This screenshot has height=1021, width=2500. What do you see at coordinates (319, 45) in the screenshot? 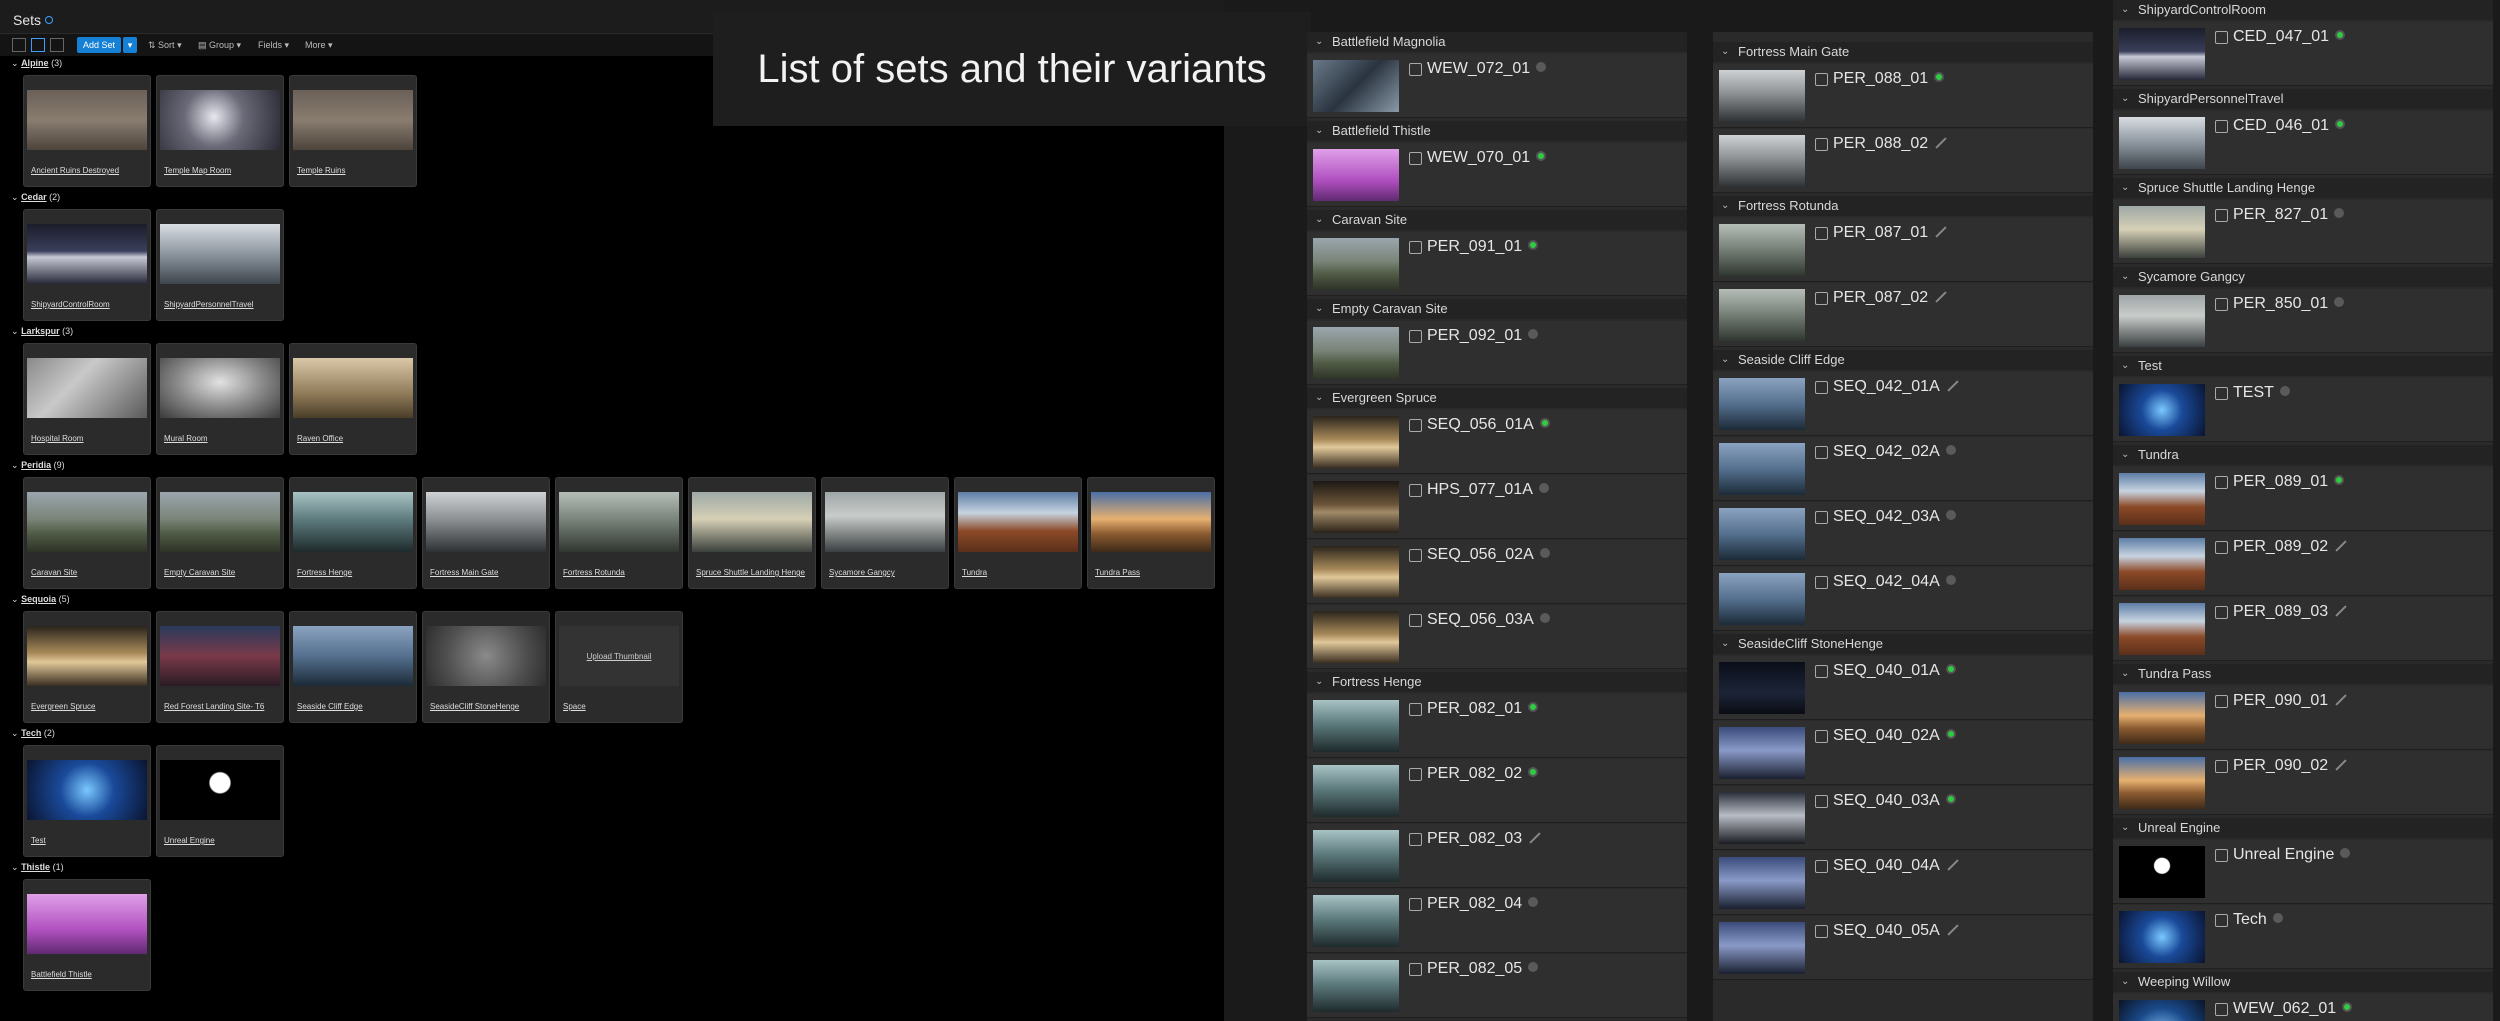
I see `more-button: More ▾` at bounding box center [319, 45].